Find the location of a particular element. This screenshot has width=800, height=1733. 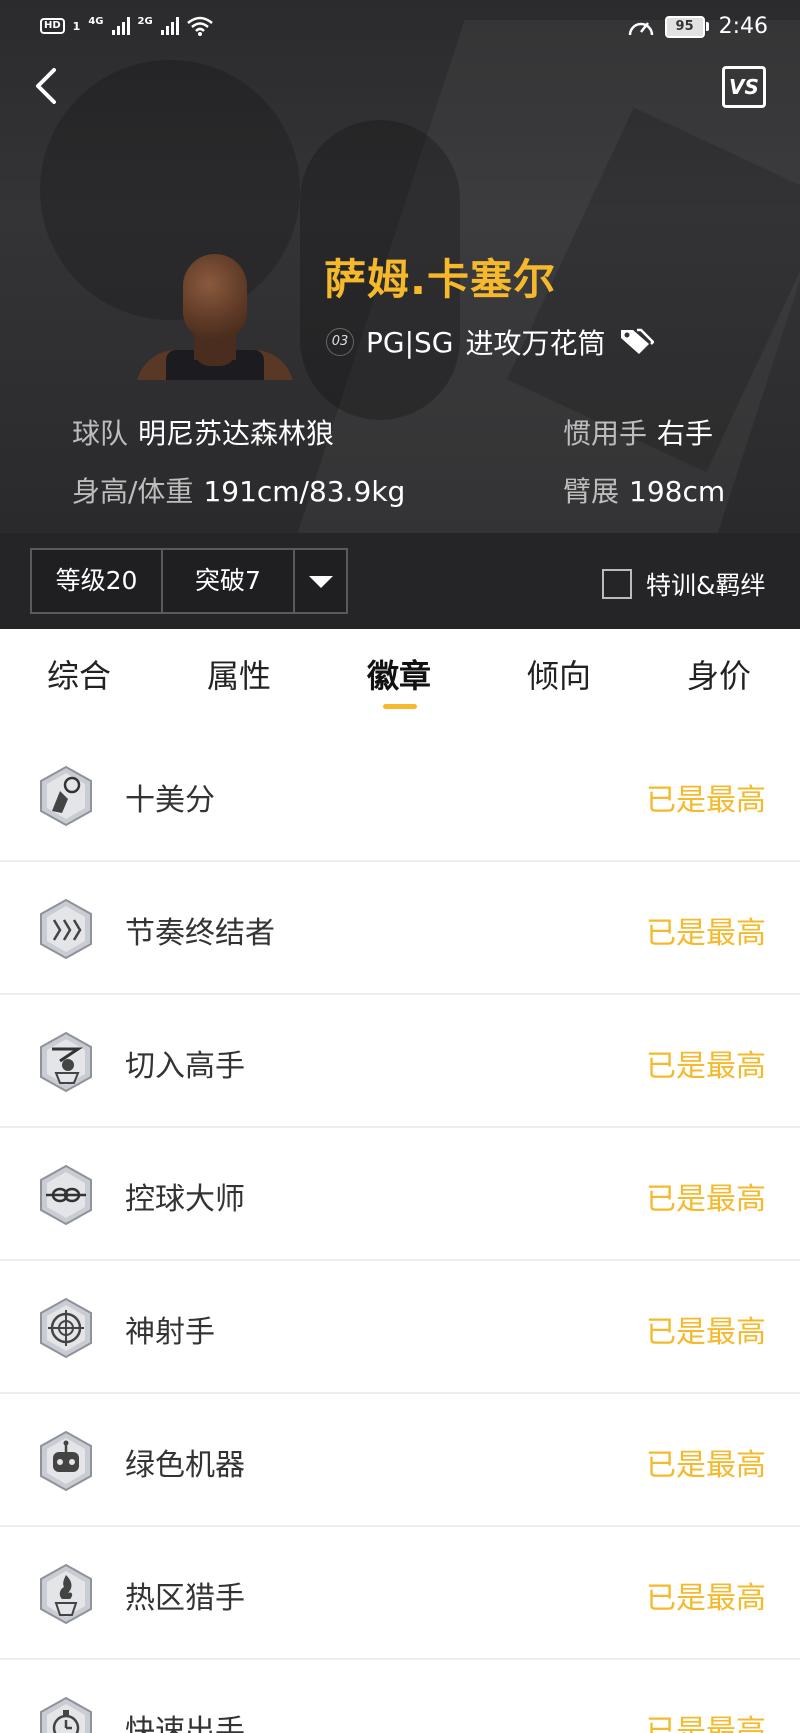

compare-vs-button: VS is located at coordinates (744, 87).